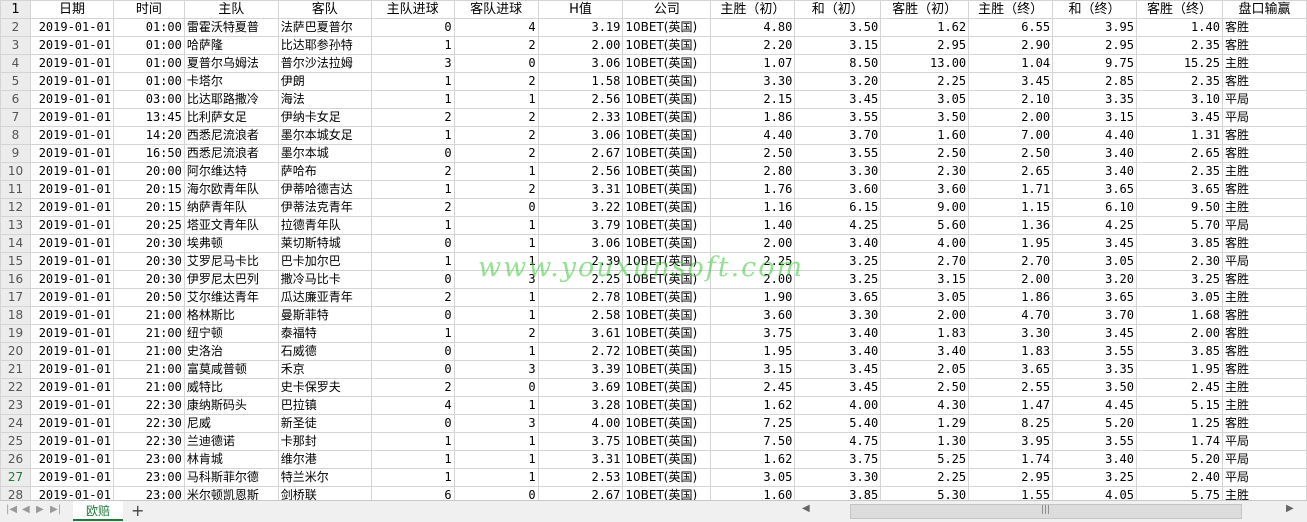 The width and height of the screenshot is (1307, 522). Describe the element at coordinates (1094, 225) in the screenshot. I see `draw-final-cell: 4.25` at that location.